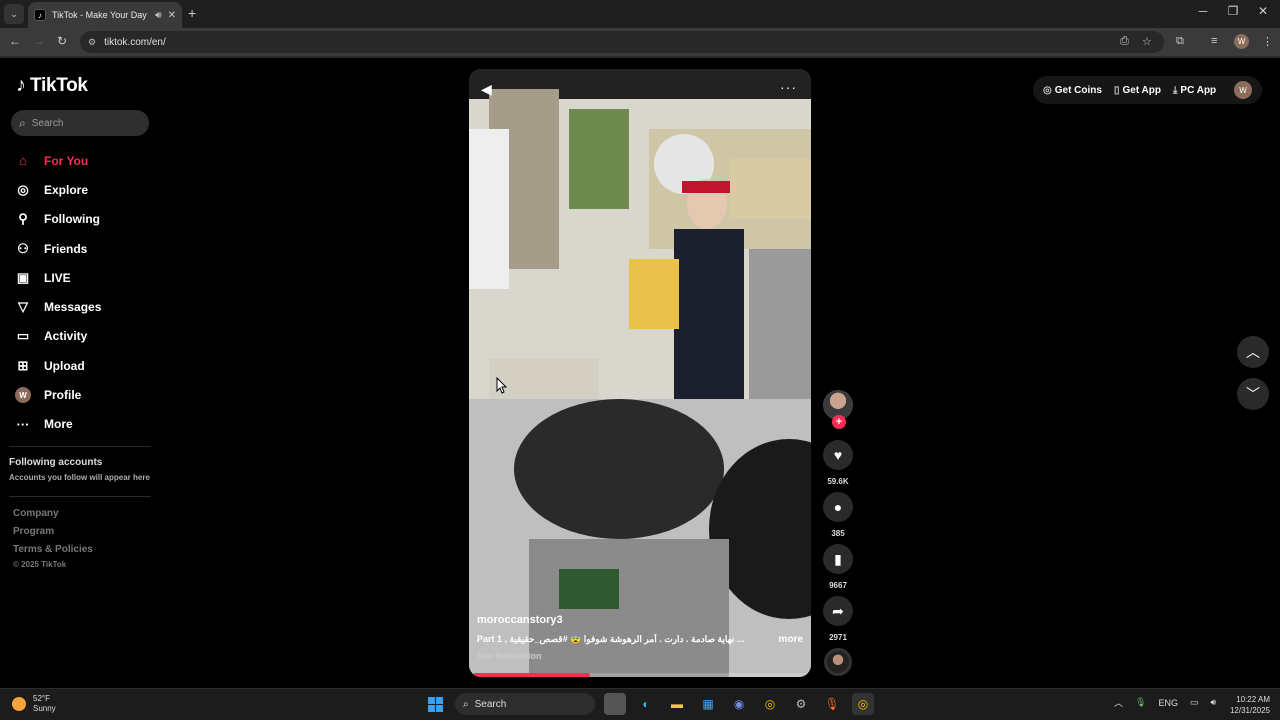 Image resolution: width=1280 pixels, height=720 pixels. I want to click on install-app-icon: ⎙, so click(1124, 41).